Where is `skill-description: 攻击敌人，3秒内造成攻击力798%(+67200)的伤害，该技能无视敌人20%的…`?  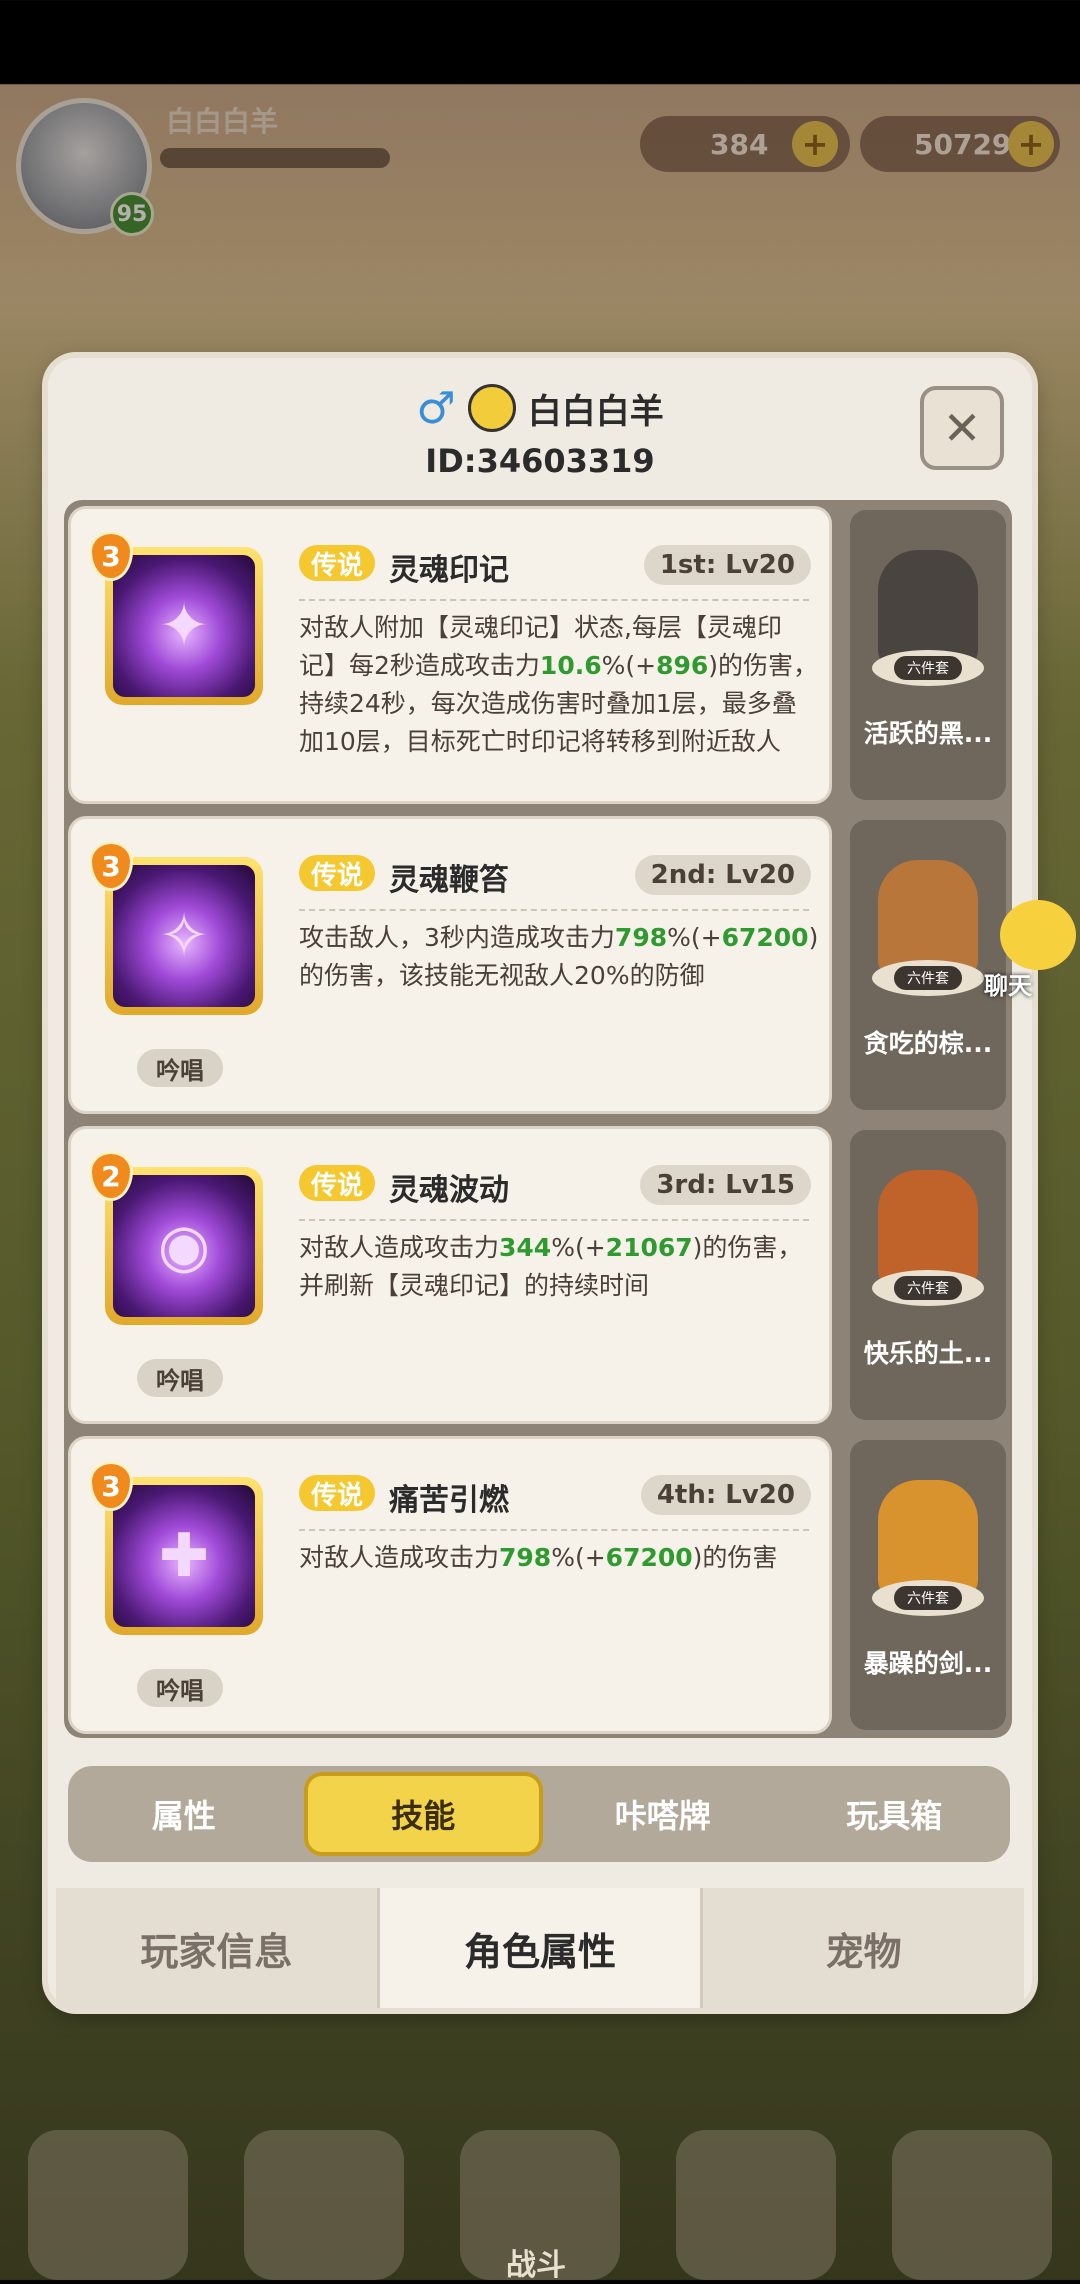
skill-description: 攻击敌人，3秒内造成攻击力798%(+67200)的伤害，该技能无视敌人20%的… is located at coordinates (559, 956).